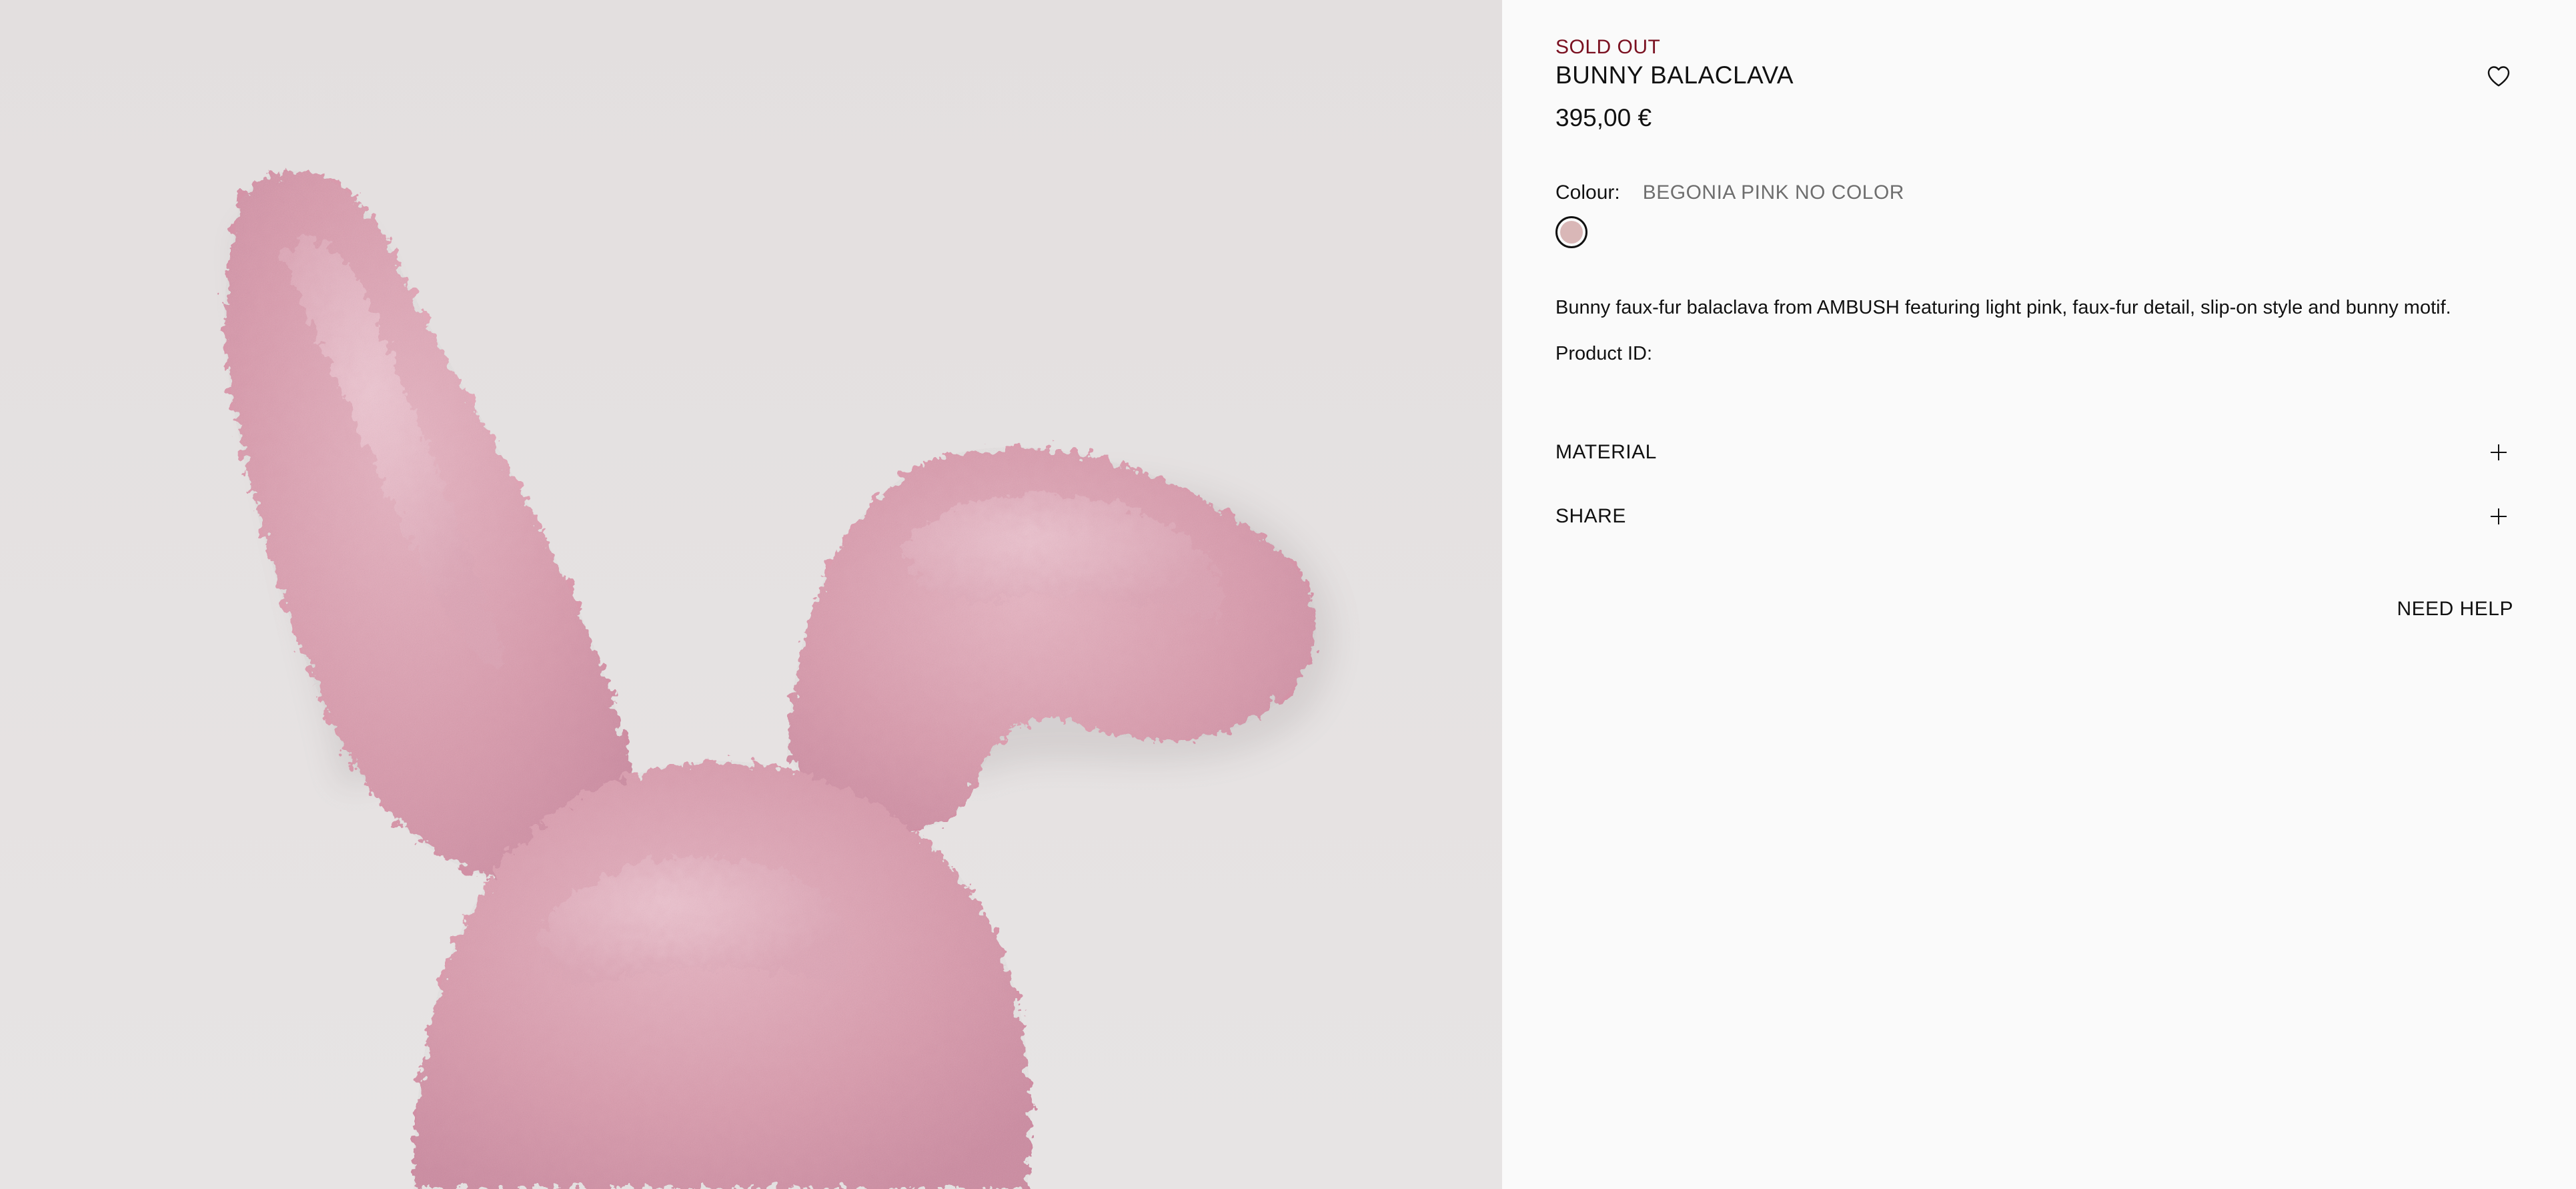 The height and width of the screenshot is (1189, 2576). I want to click on heart-icon, so click(2498, 76).